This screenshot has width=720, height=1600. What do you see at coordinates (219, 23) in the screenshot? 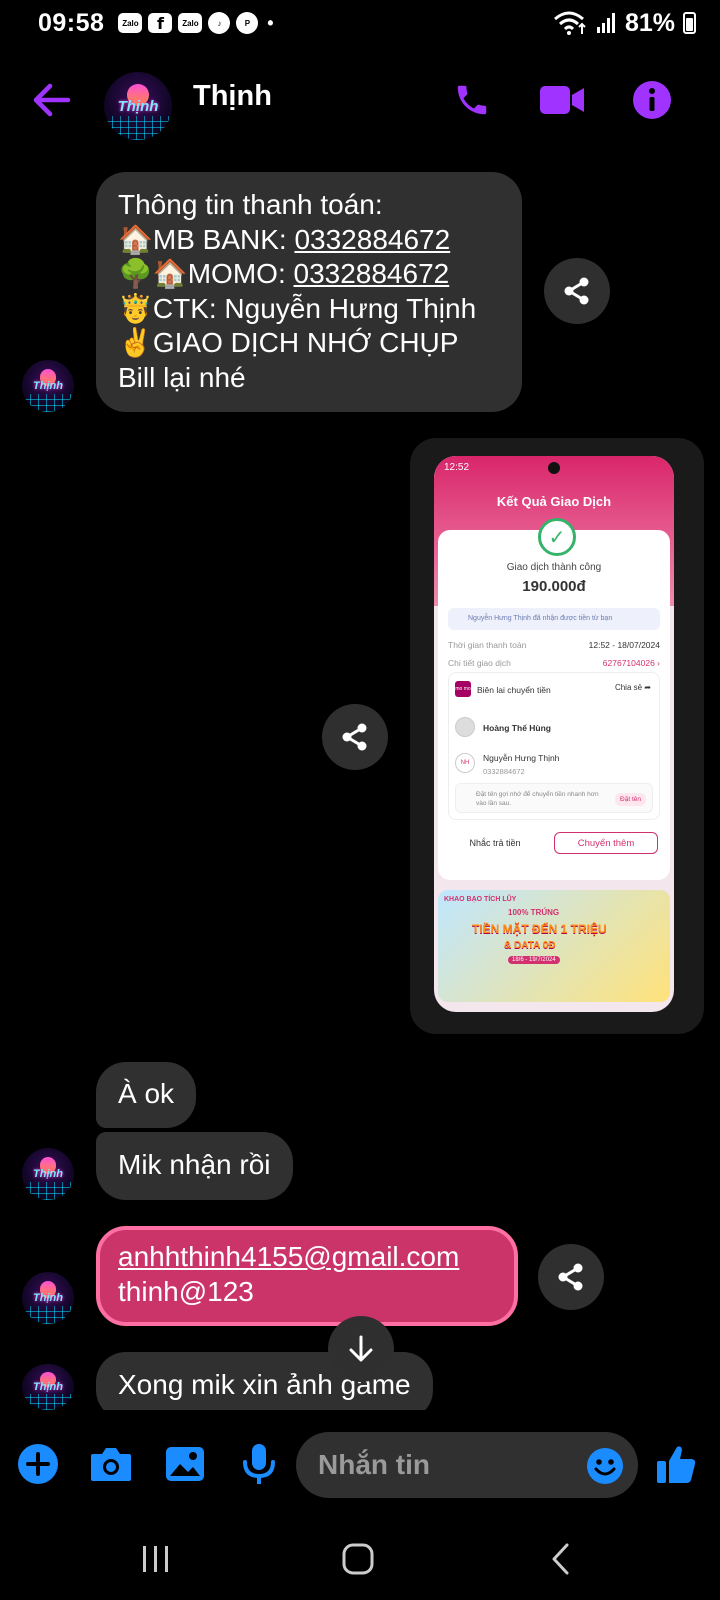
I see `tiktok-icon: ♪` at bounding box center [219, 23].